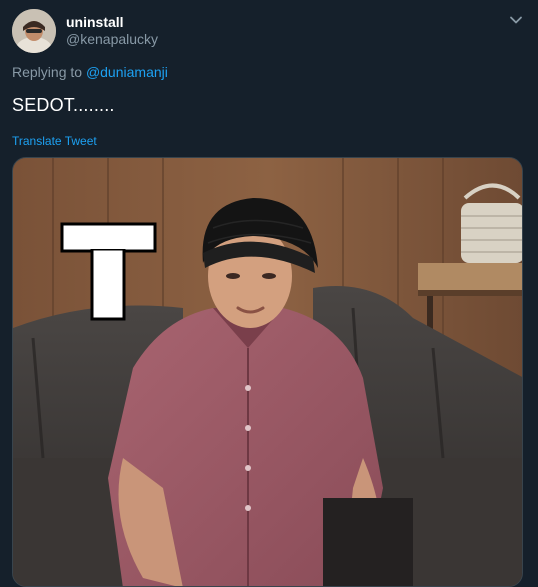  Describe the element at coordinates (54, 141) in the screenshot. I see `translate-tweet-link: Translate Tweet` at that location.